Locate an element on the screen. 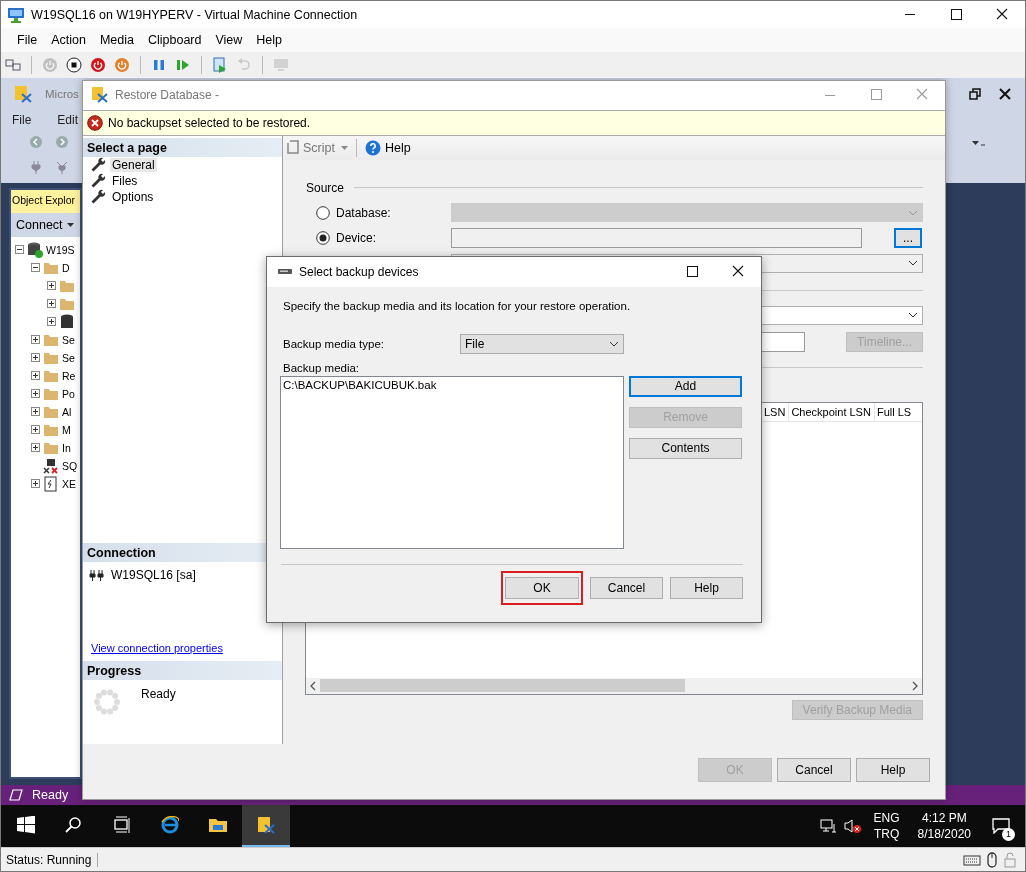 Image resolution: width=1026 pixels, height=872 pixels. panel-title: Object Explor is located at coordinates (45, 201).